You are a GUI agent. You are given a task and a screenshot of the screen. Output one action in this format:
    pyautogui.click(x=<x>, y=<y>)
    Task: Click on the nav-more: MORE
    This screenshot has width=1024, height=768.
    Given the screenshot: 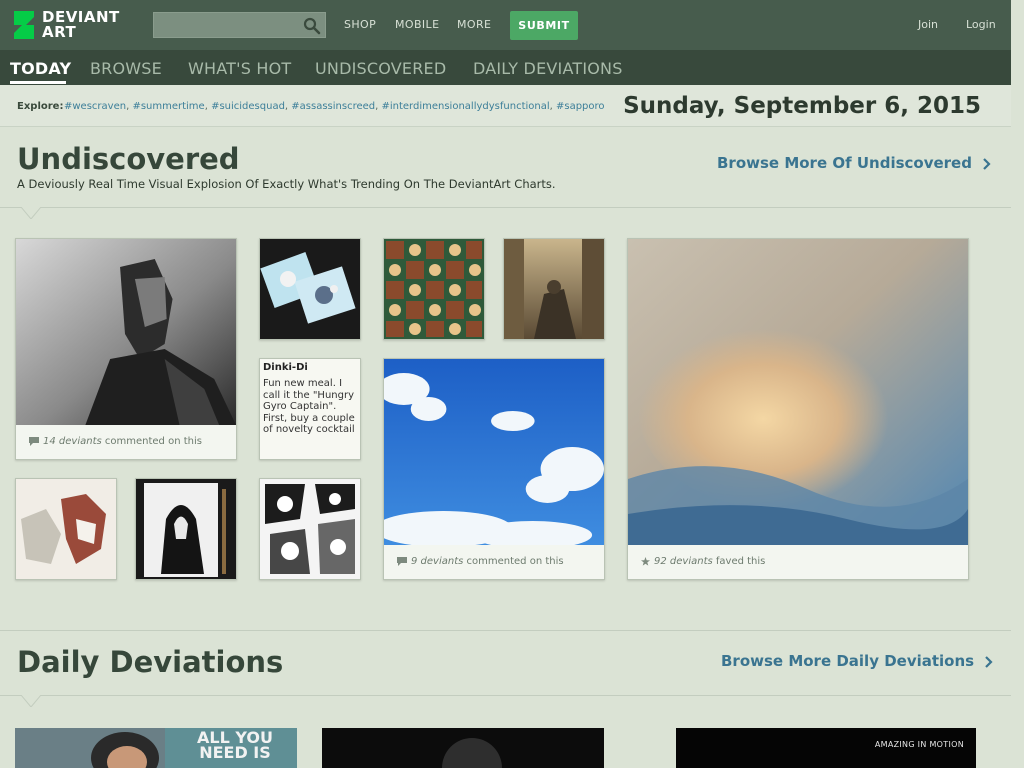 What is the action you would take?
    pyautogui.click(x=474, y=24)
    